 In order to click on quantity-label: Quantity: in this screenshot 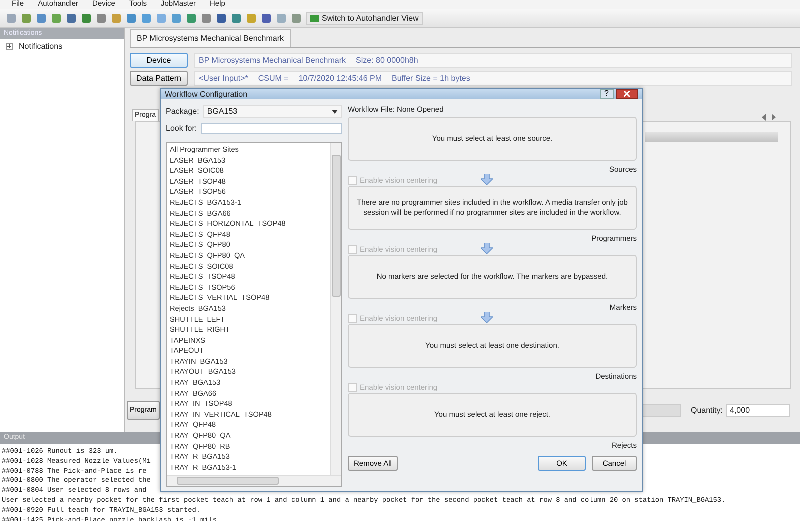, I will do `click(706, 410)`.